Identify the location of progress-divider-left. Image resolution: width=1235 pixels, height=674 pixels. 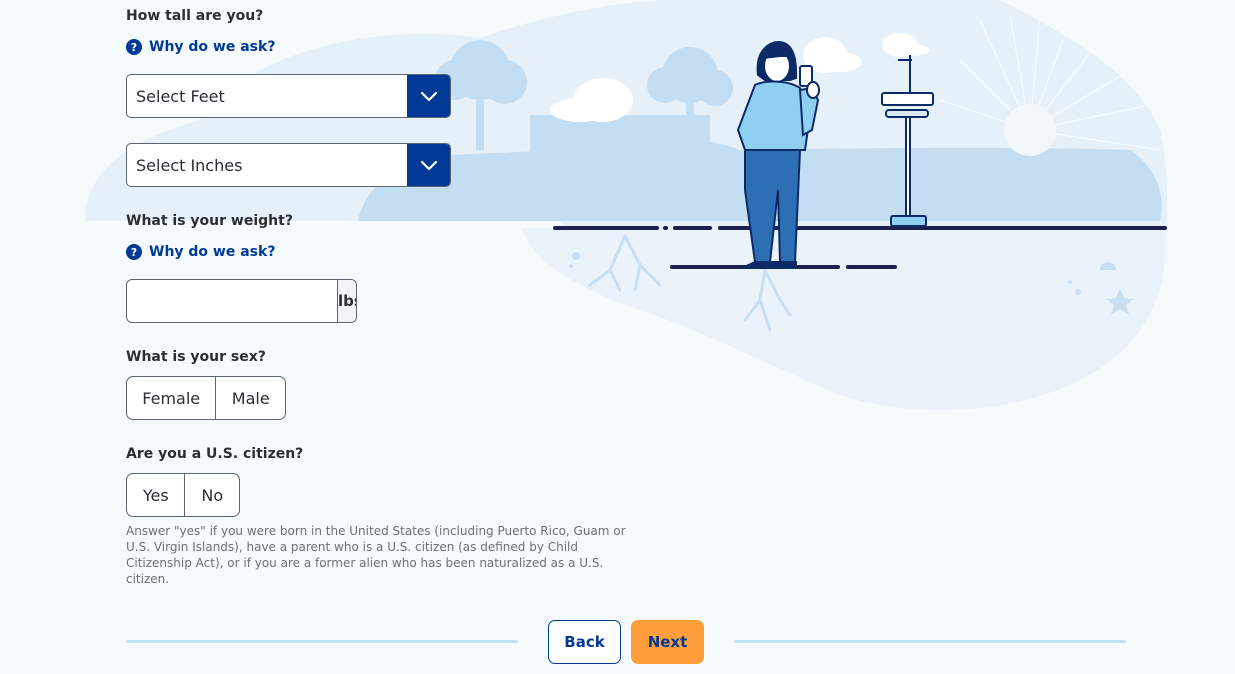
(322, 641).